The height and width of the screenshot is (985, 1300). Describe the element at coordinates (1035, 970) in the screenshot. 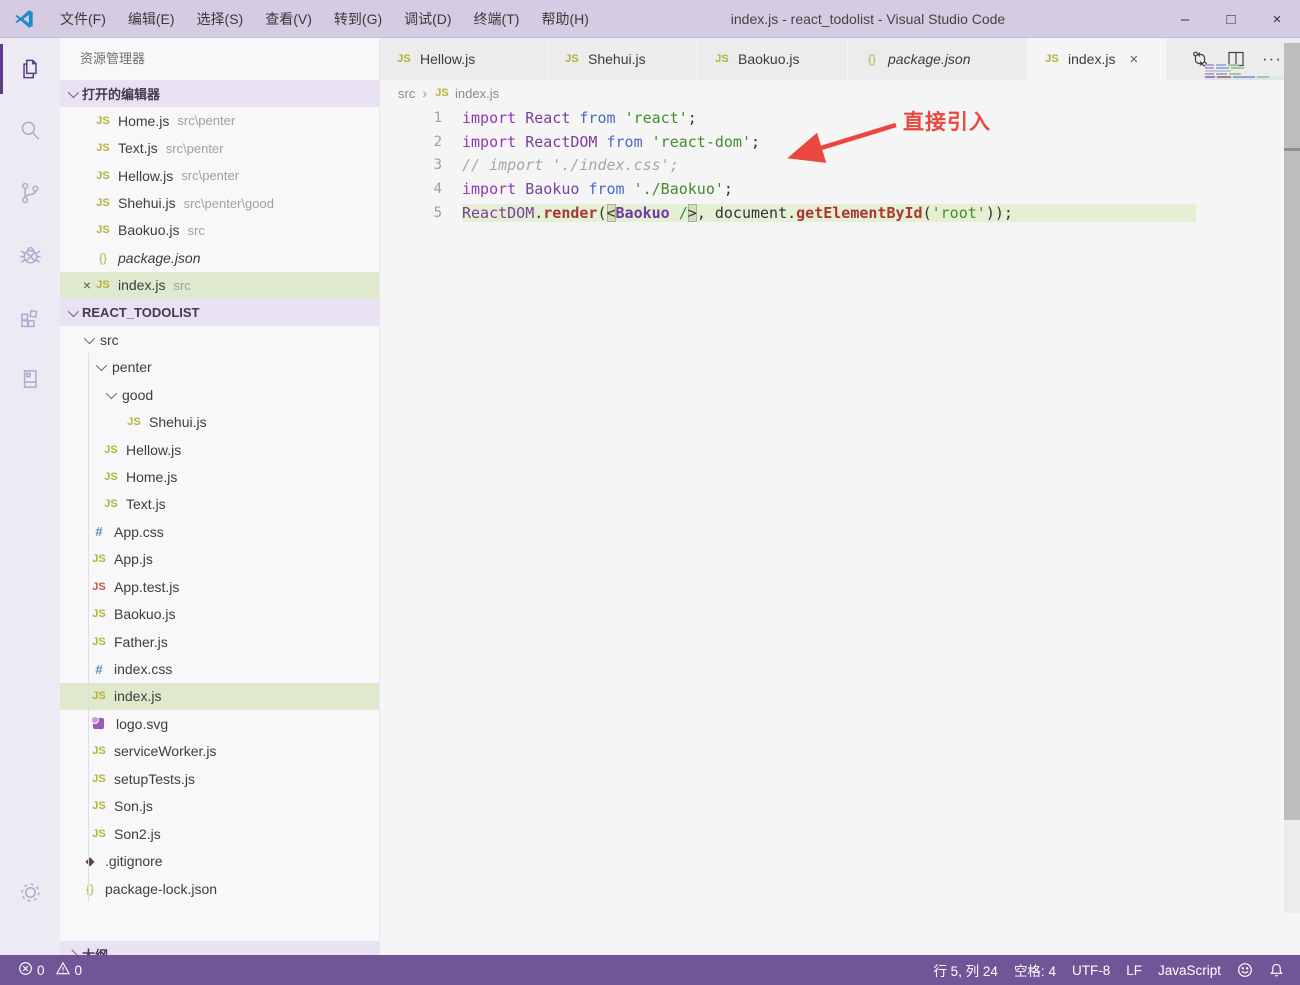

I see `status-indentation: 空格: 4` at that location.